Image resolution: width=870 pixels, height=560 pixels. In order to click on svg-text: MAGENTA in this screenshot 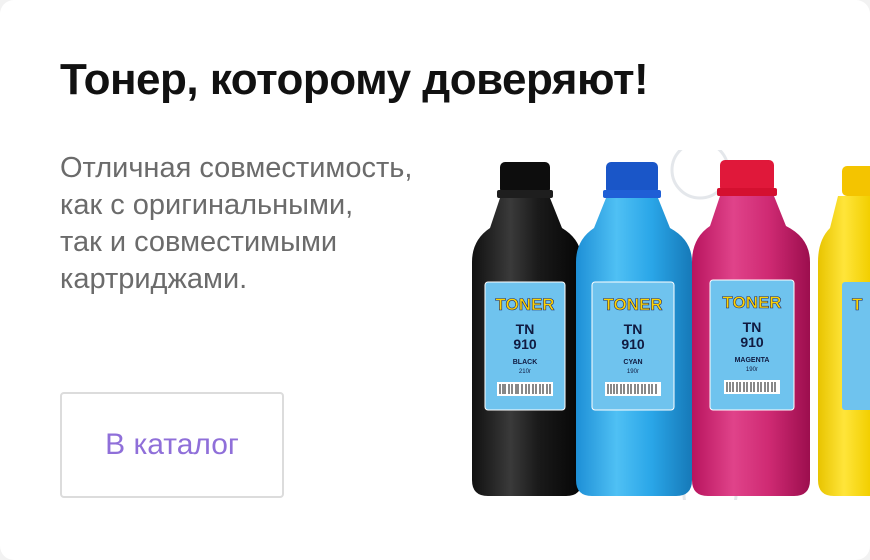, I will do `click(752, 360)`.